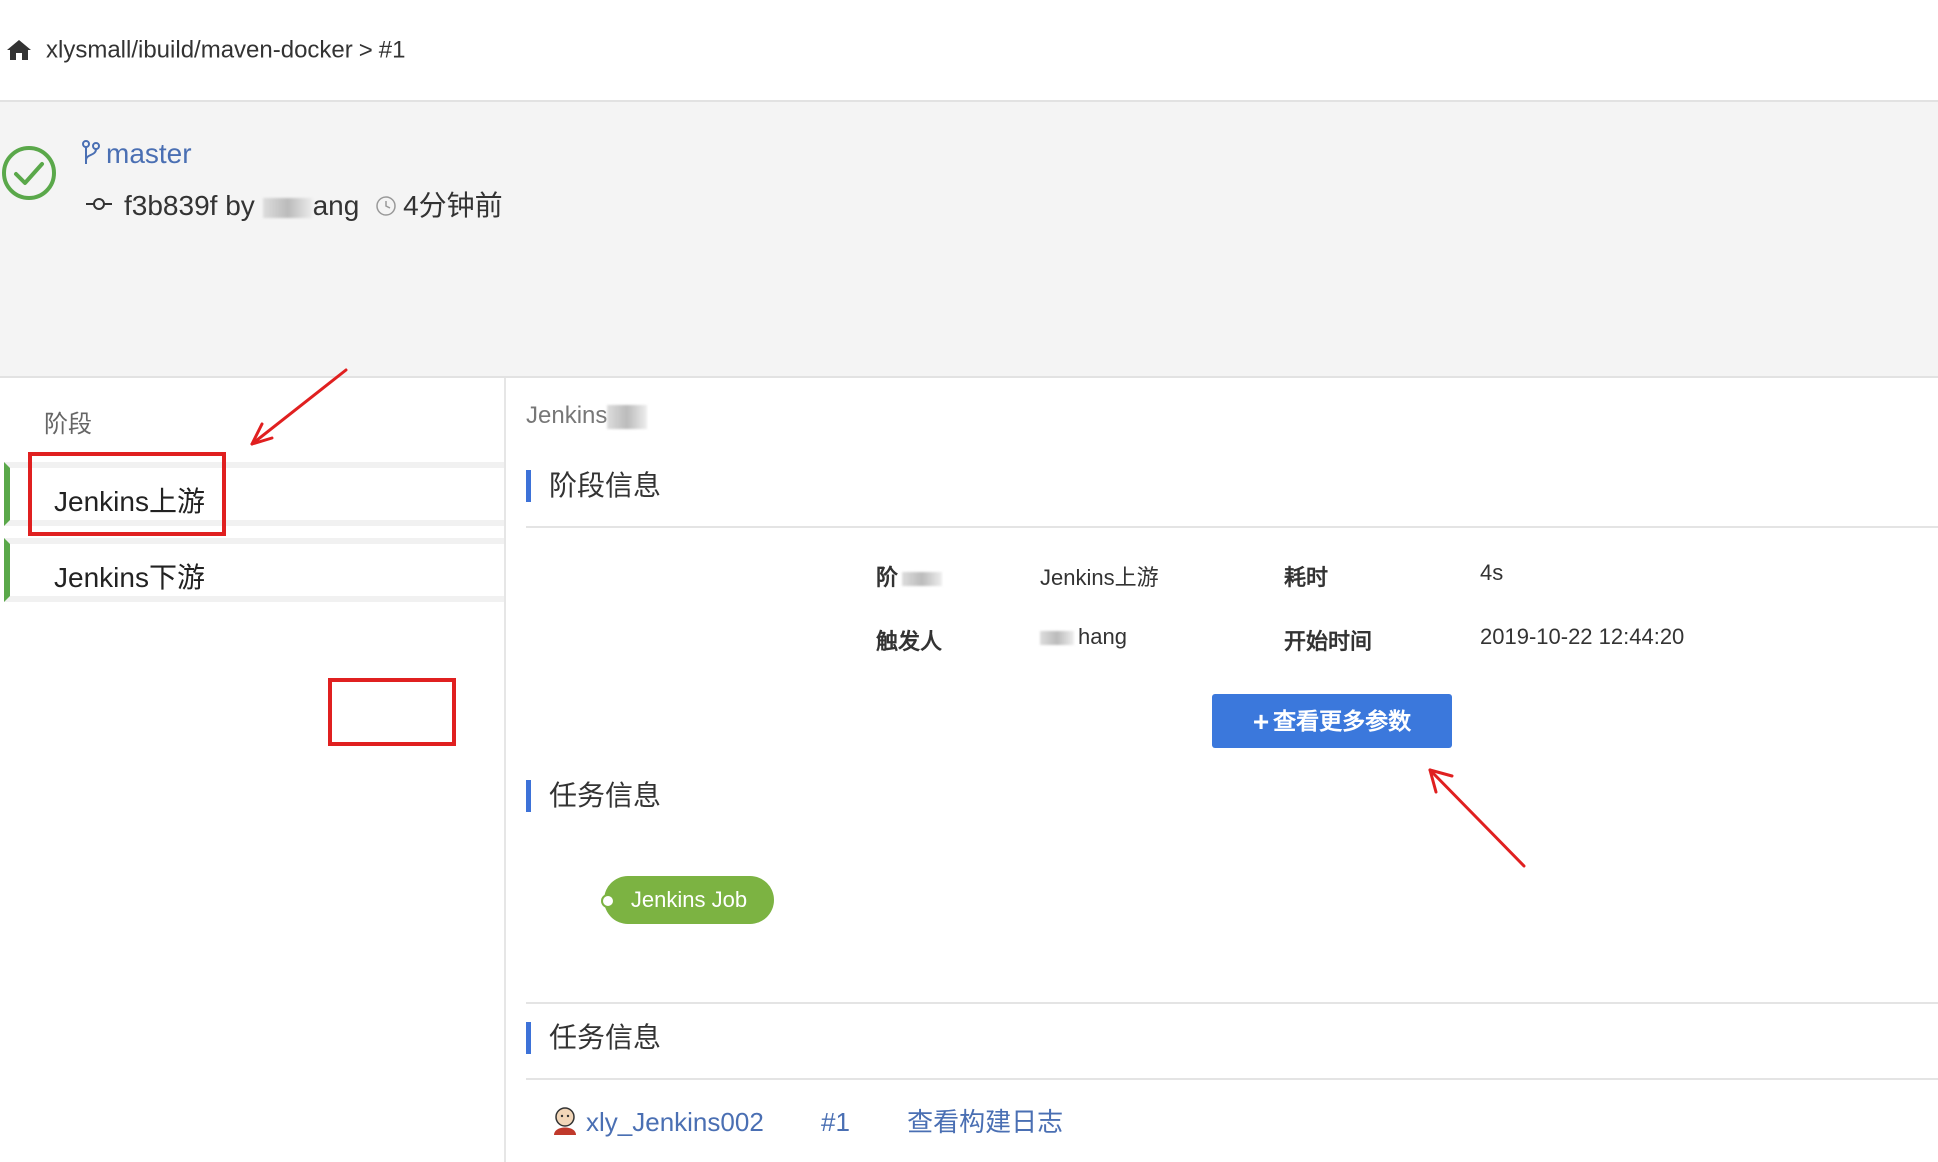 The image size is (1938, 1162). Describe the element at coordinates (240, 205) in the screenshot. I see `commit-by: by` at that location.